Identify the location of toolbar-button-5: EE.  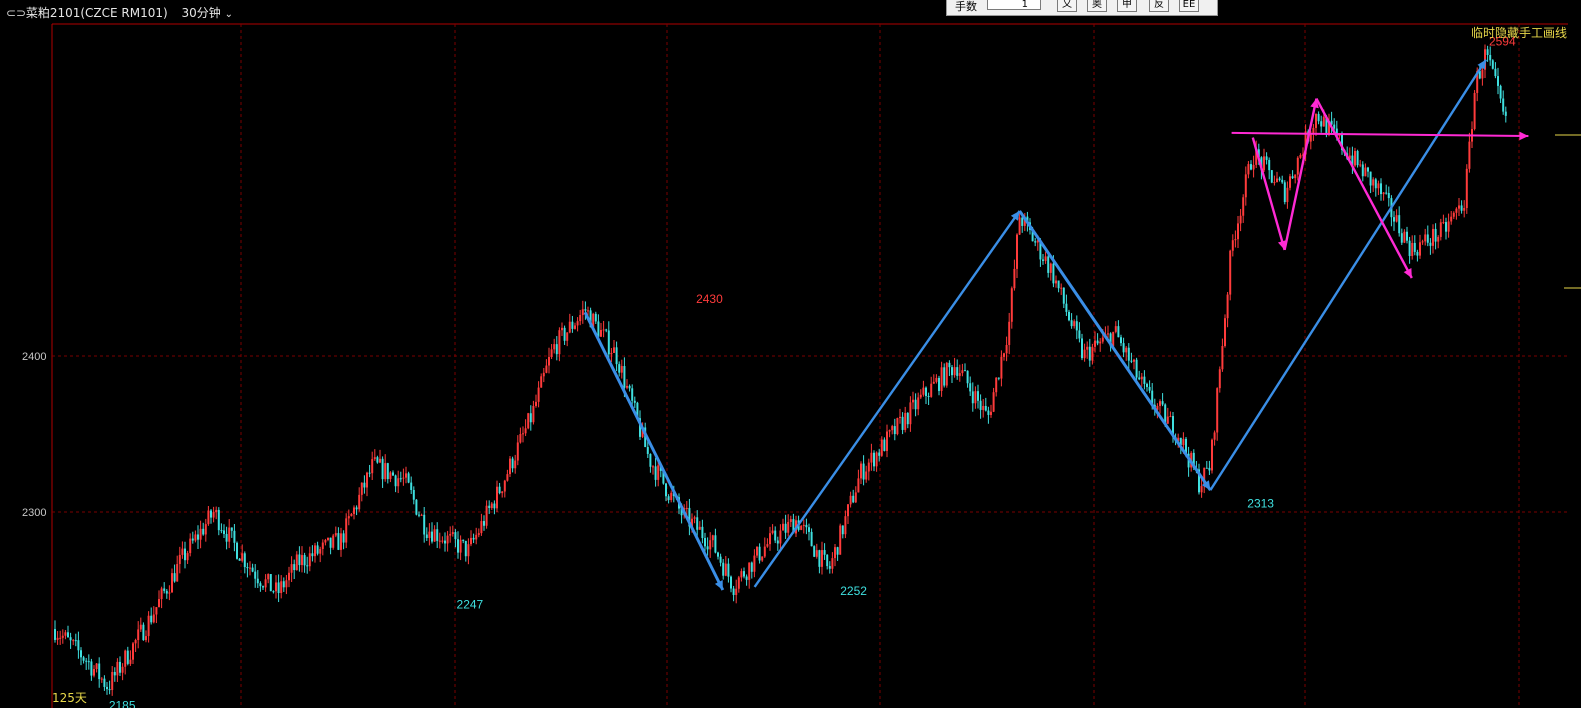
(1189, 6).